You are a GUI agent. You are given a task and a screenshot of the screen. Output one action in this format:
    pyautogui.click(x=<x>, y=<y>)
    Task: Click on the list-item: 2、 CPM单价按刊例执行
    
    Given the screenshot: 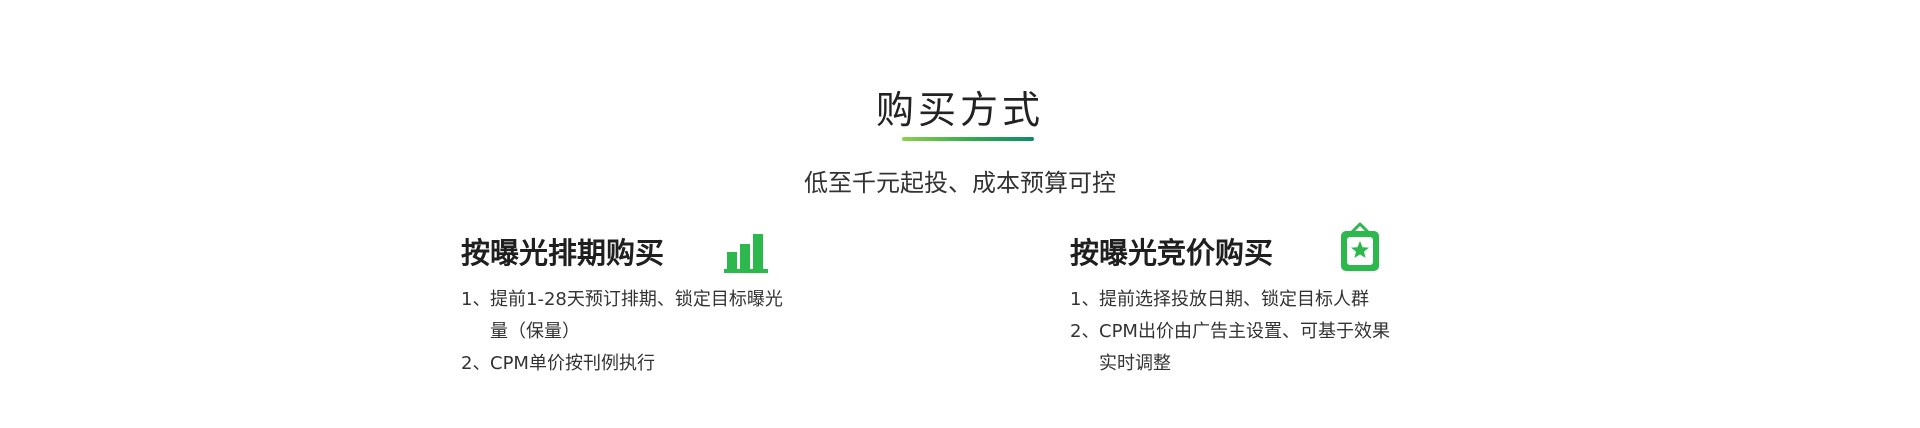 What is the action you would take?
    pyautogui.click(x=626, y=364)
    